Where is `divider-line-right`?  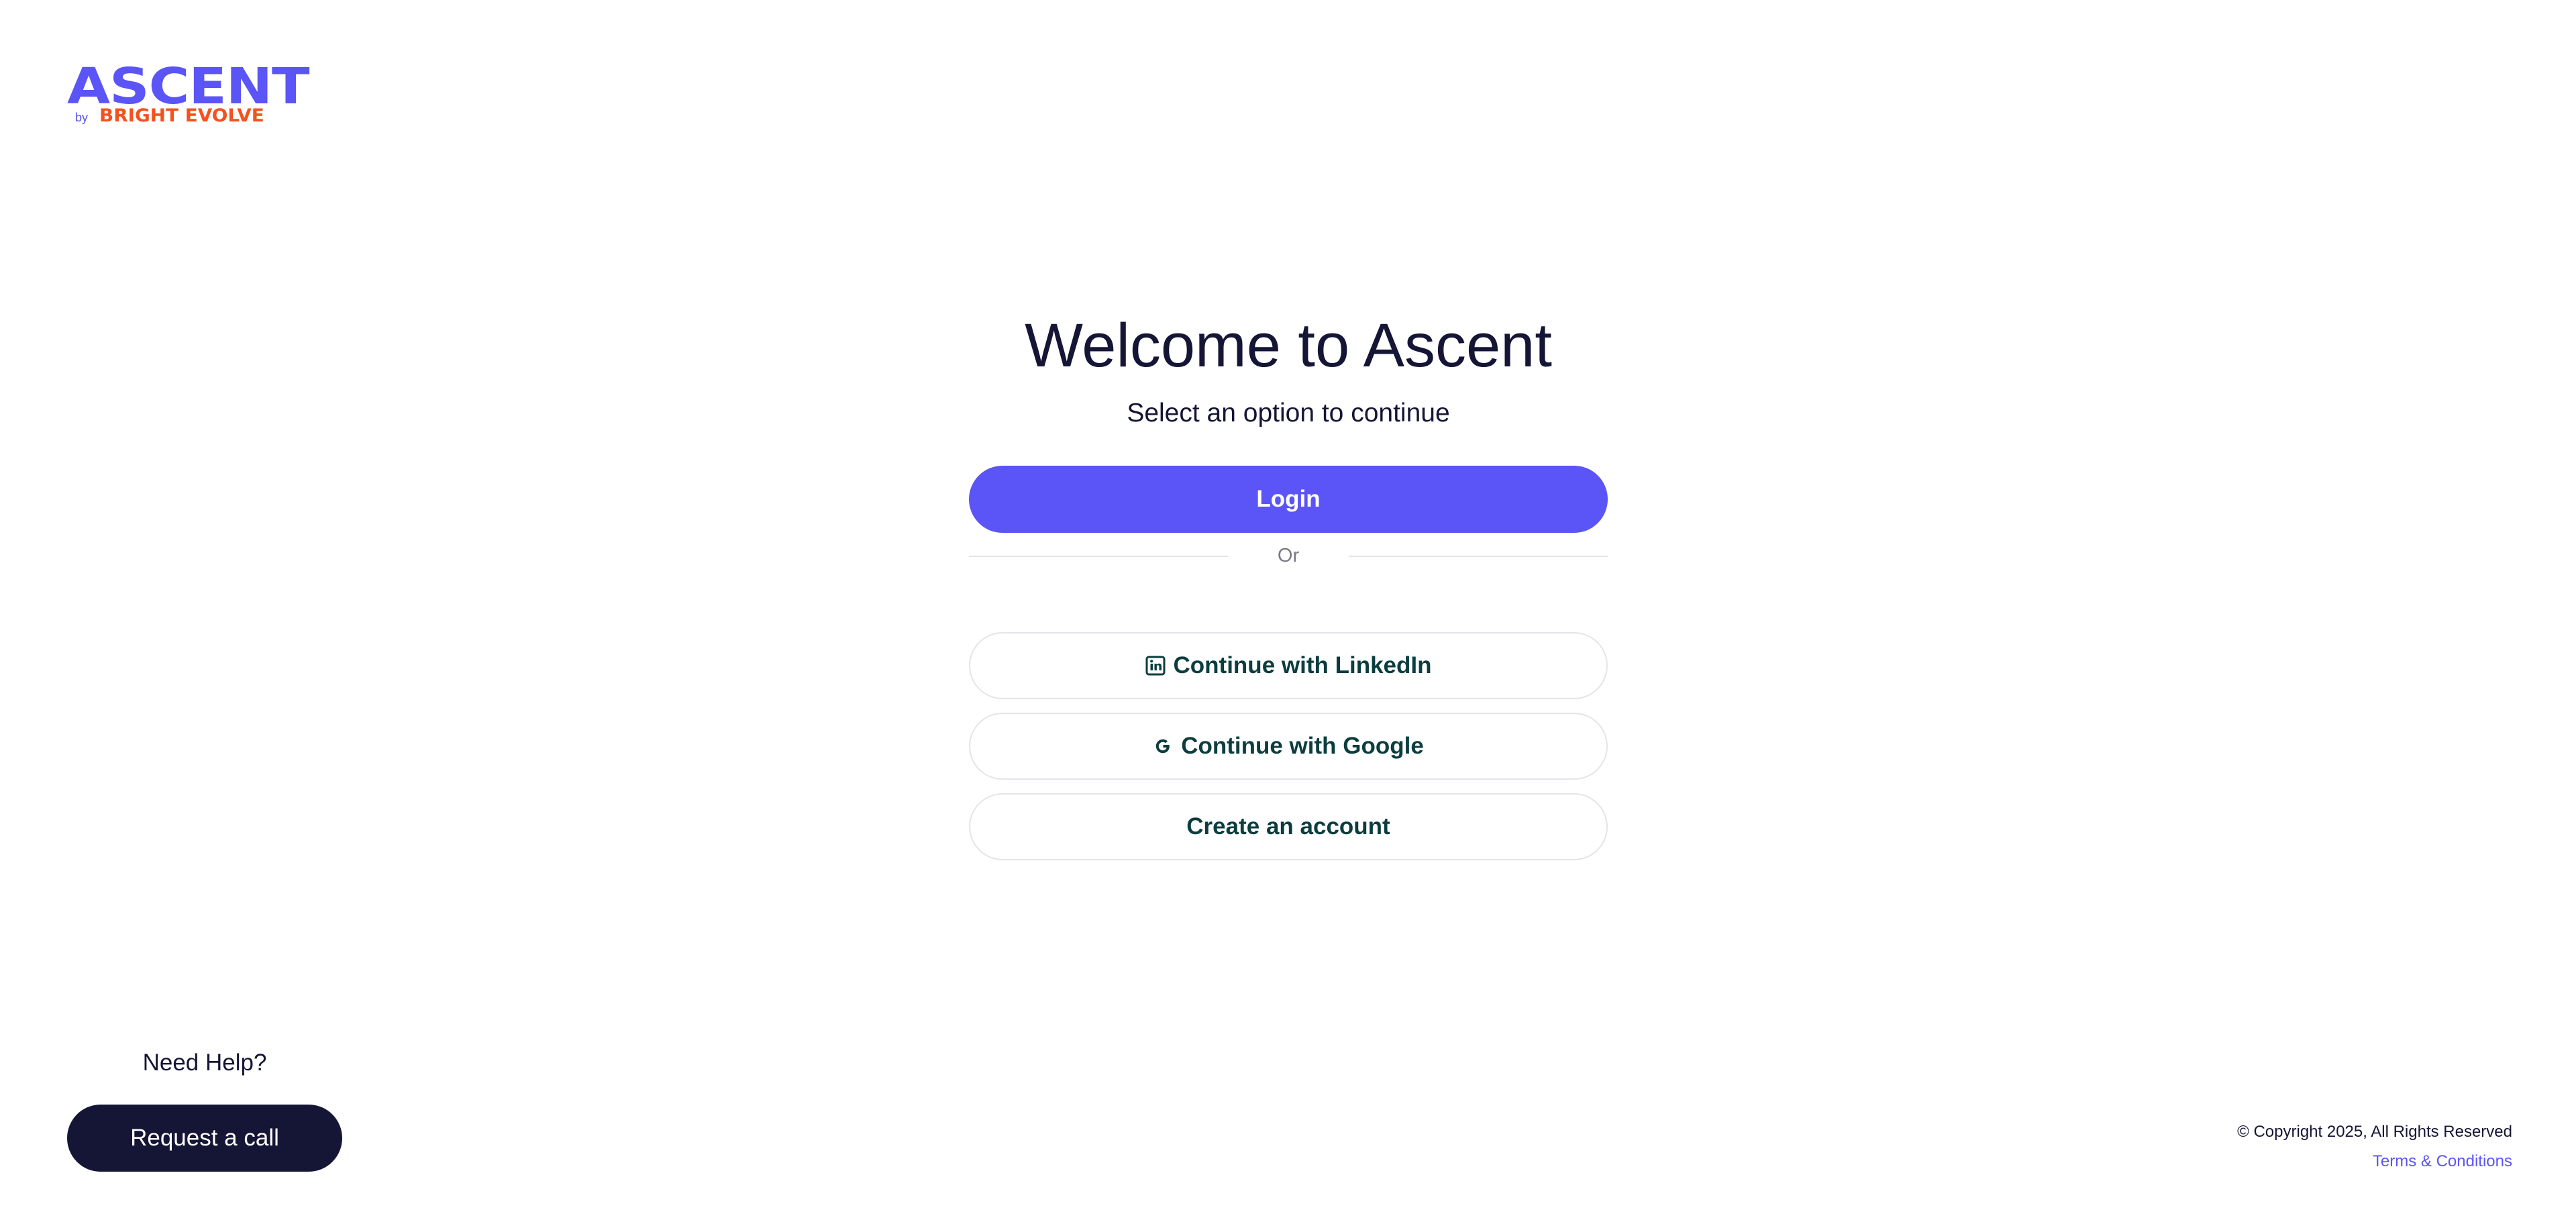 divider-line-right is located at coordinates (1478, 556).